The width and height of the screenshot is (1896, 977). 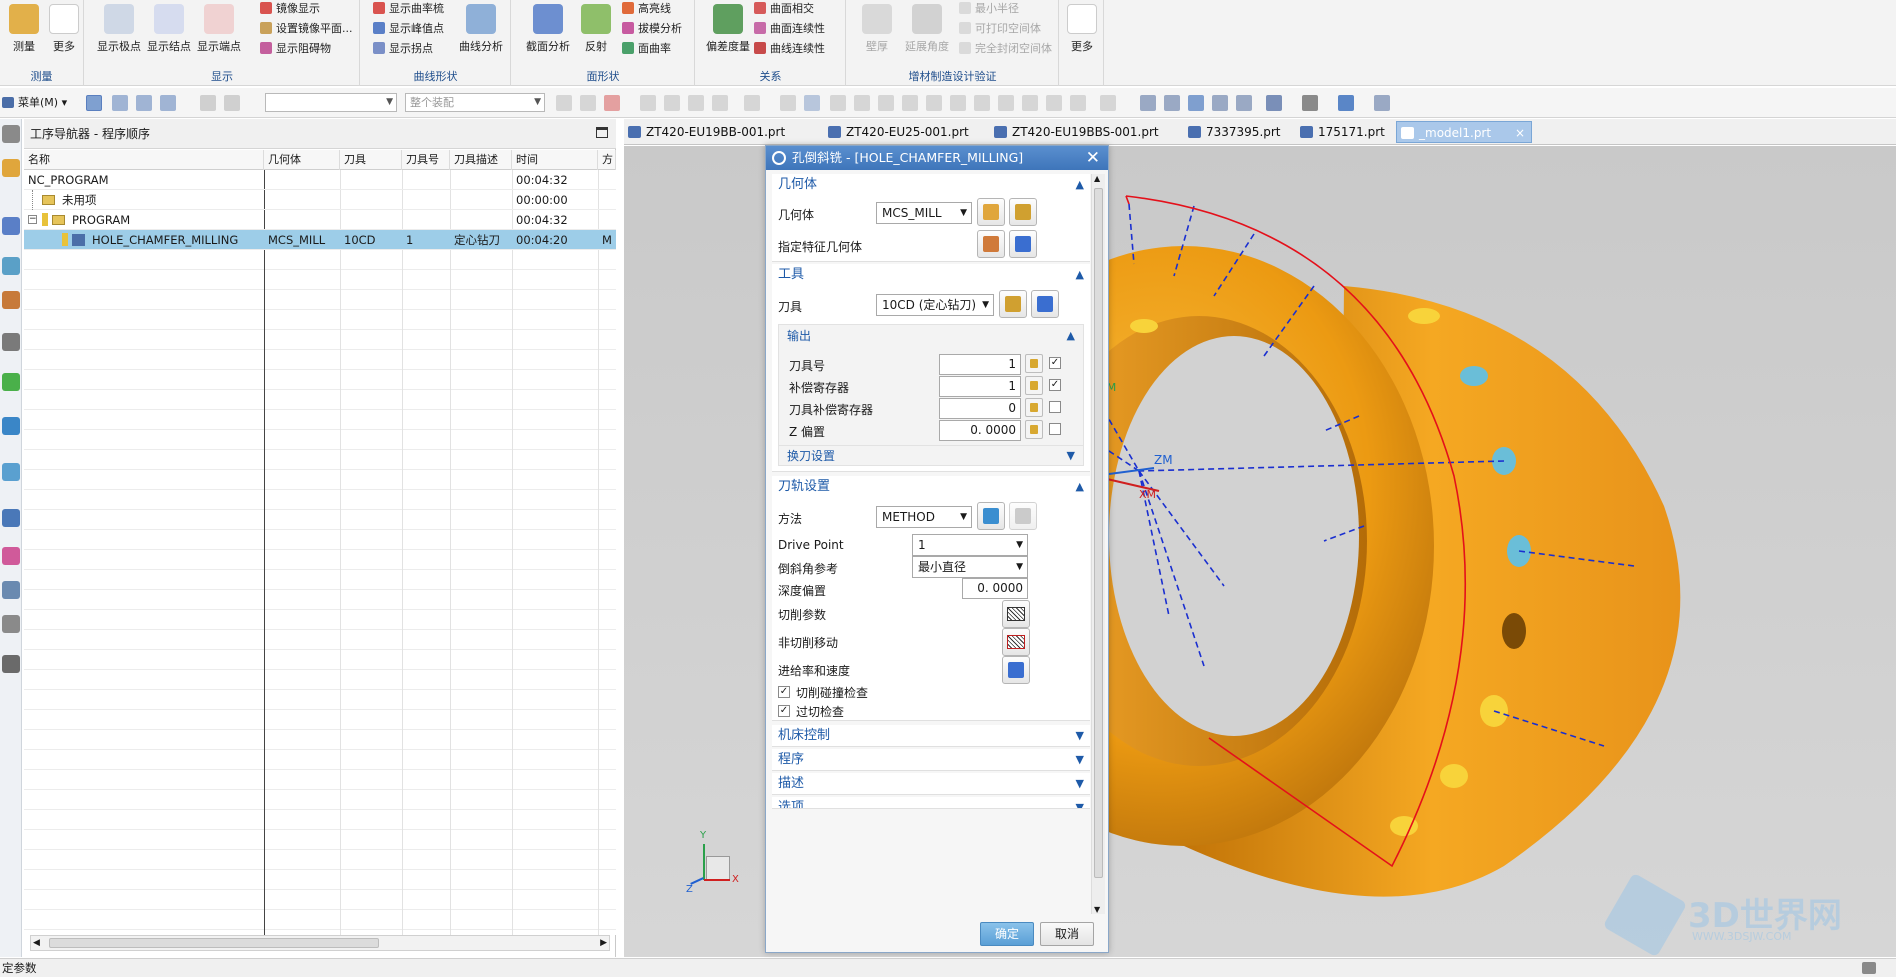 I want to click on chamfer-reference-select: 最小直径 ▼, so click(x=970, y=567).